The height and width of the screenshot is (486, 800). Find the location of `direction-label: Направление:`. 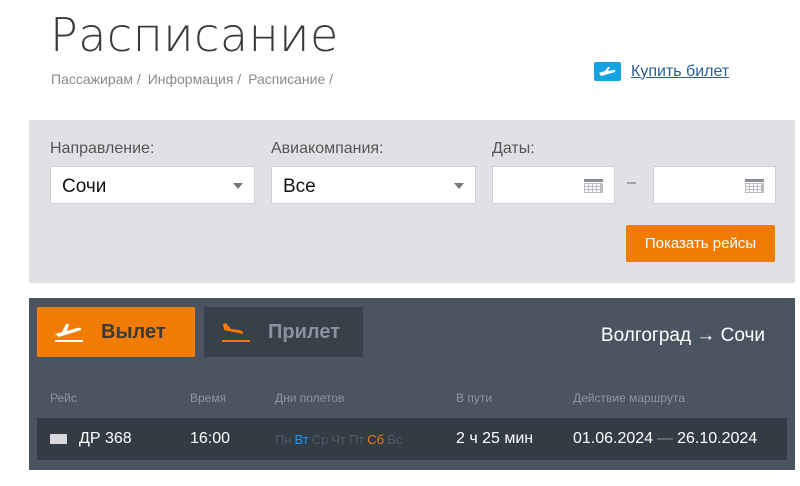

direction-label: Направление: is located at coordinates (102, 148).